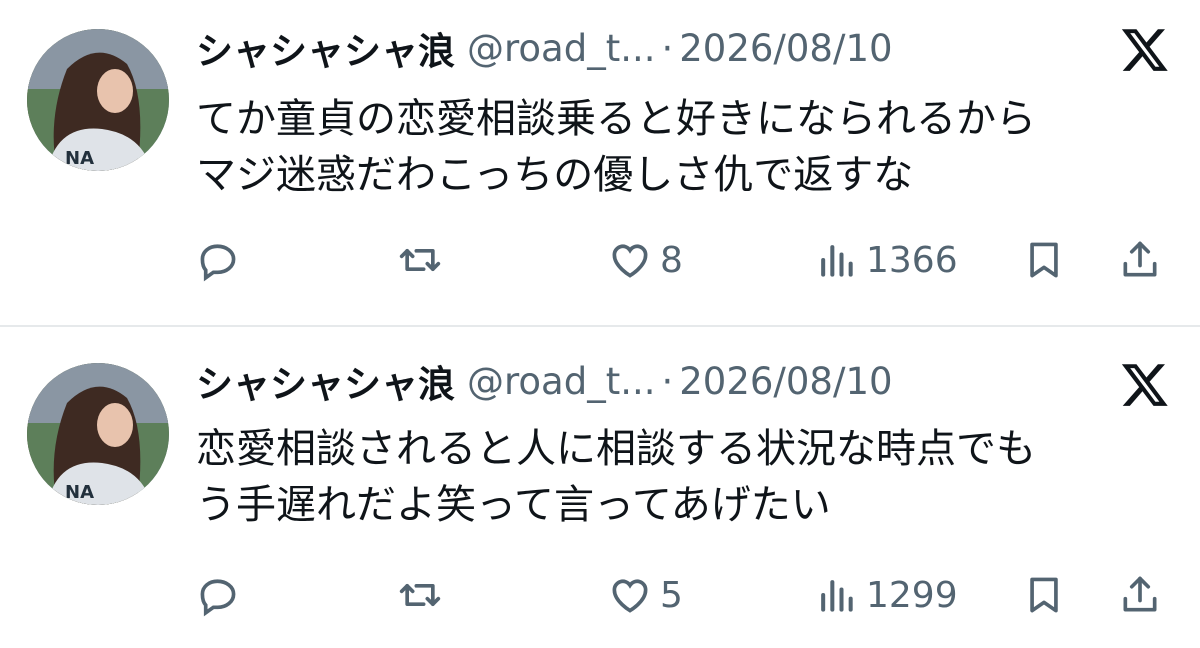 The width and height of the screenshot is (1200, 648). What do you see at coordinates (616, 449) in the screenshot?
I see `tweet-text-line: 恋愛相談されると人に相談する状況な時点でも` at bounding box center [616, 449].